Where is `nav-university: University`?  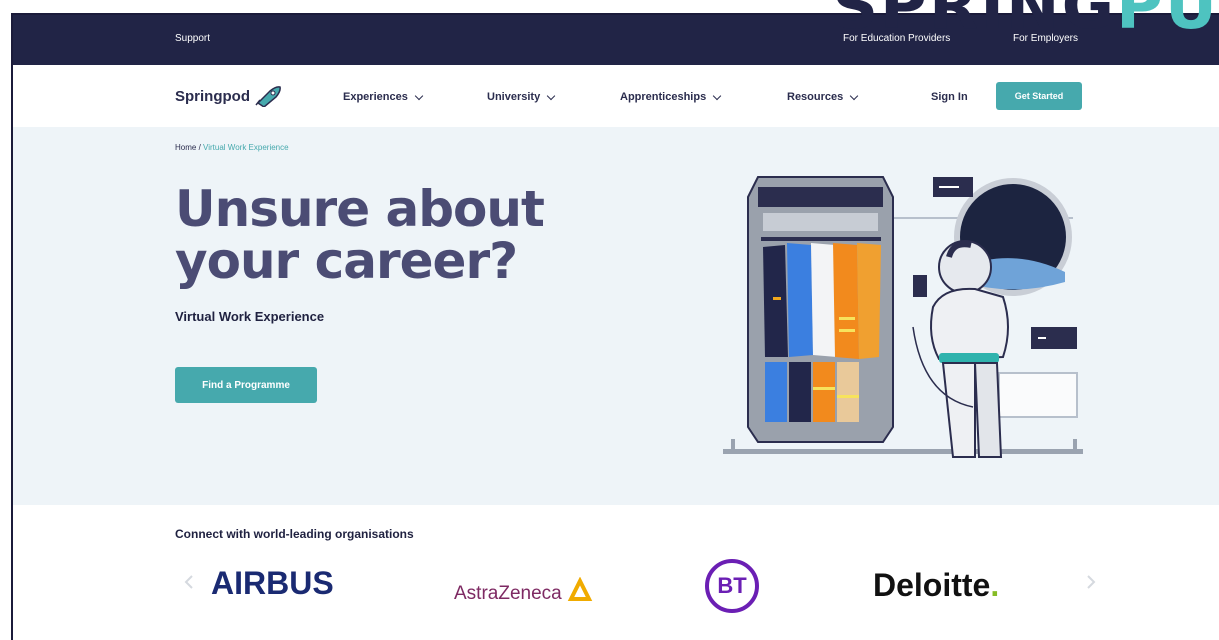 nav-university: University is located at coordinates (521, 97).